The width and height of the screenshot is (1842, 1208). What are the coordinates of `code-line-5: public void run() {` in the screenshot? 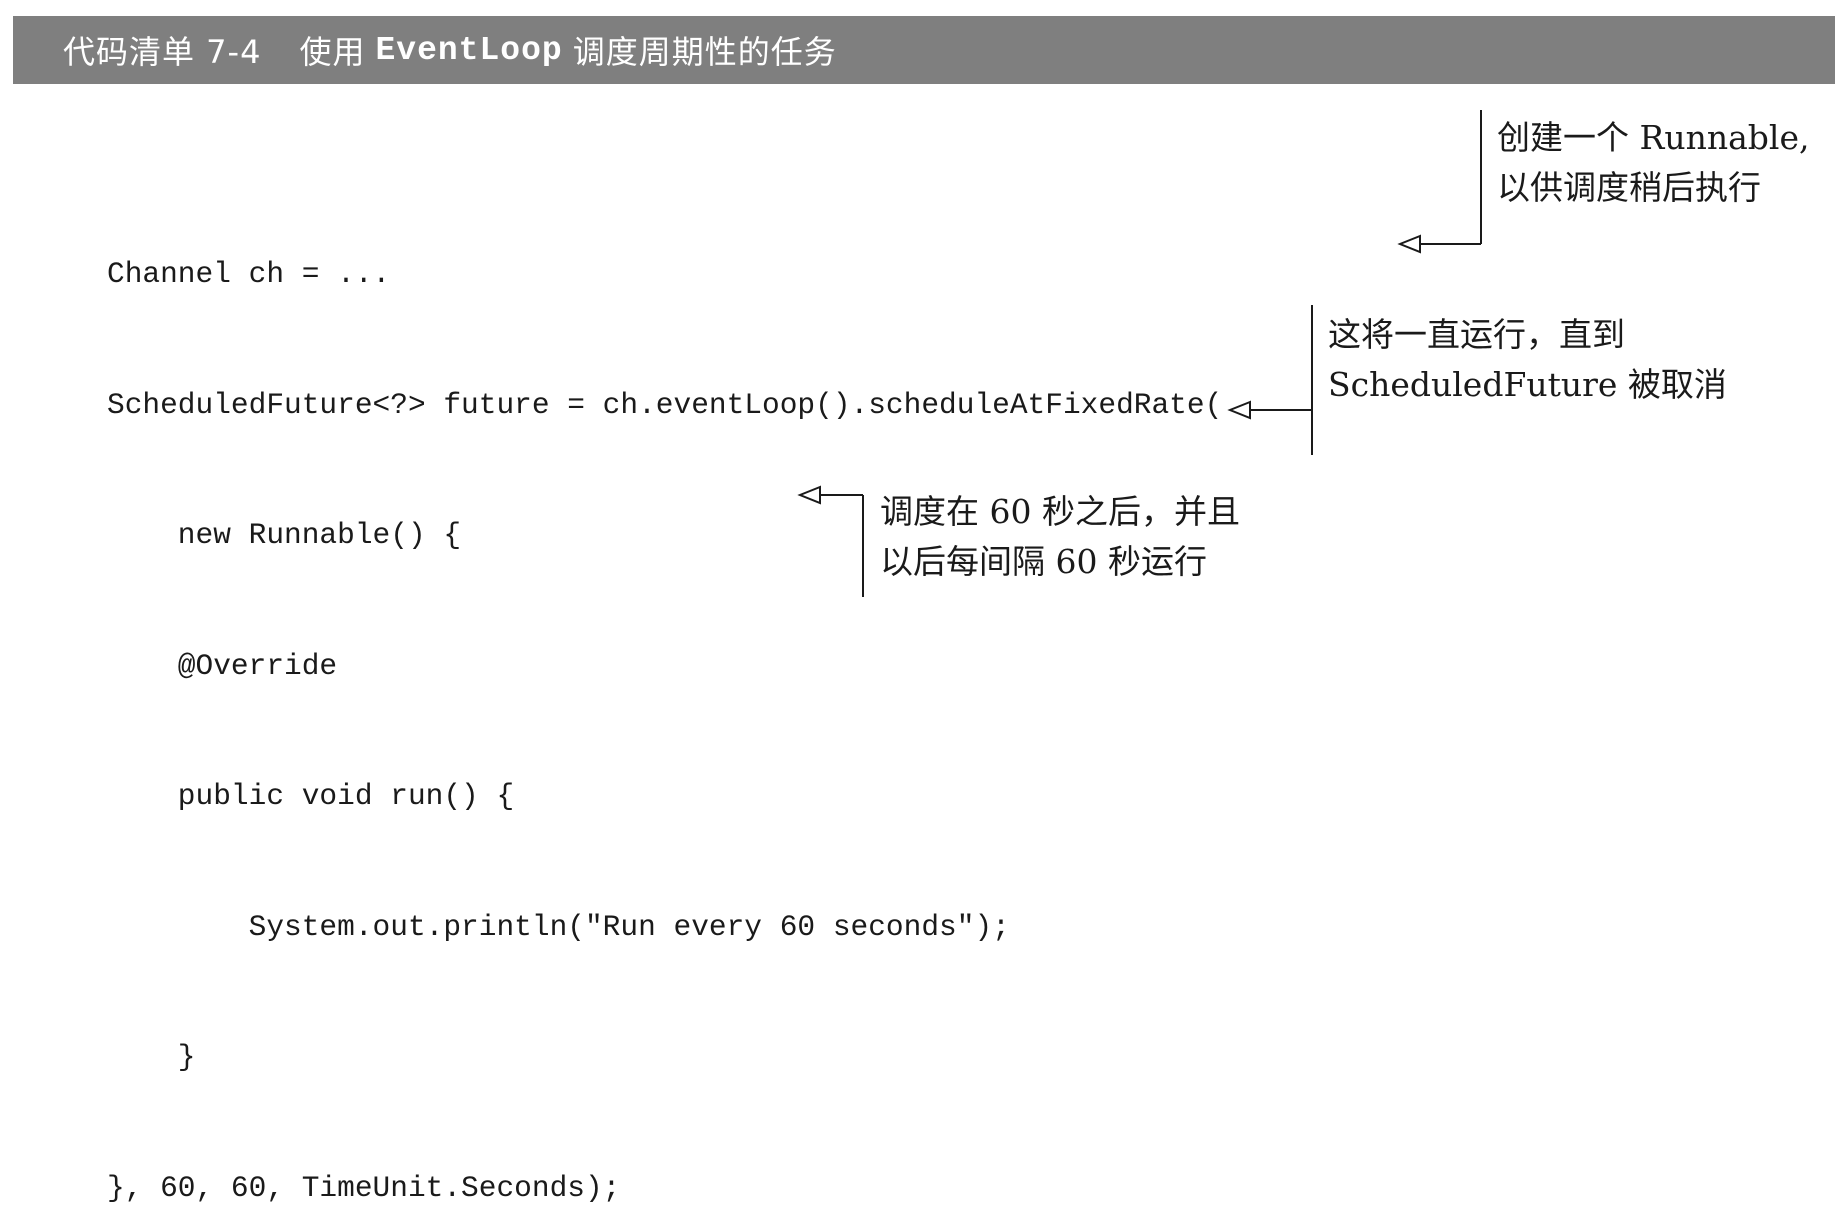 It's located at (664, 797).